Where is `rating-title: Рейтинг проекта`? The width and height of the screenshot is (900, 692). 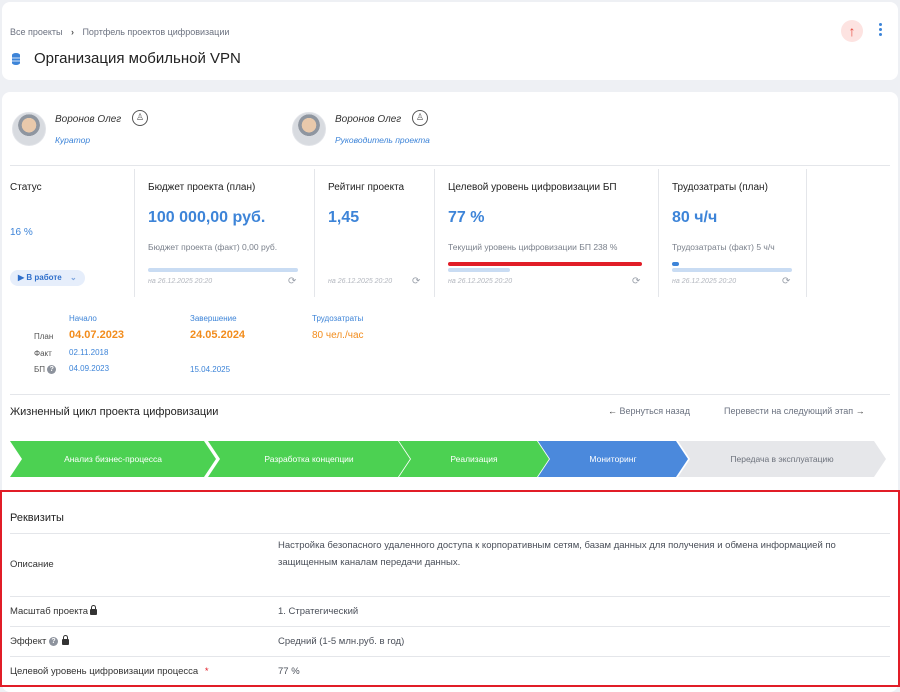 rating-title: Рейтинг проекта is located at coordinates (366, 187).